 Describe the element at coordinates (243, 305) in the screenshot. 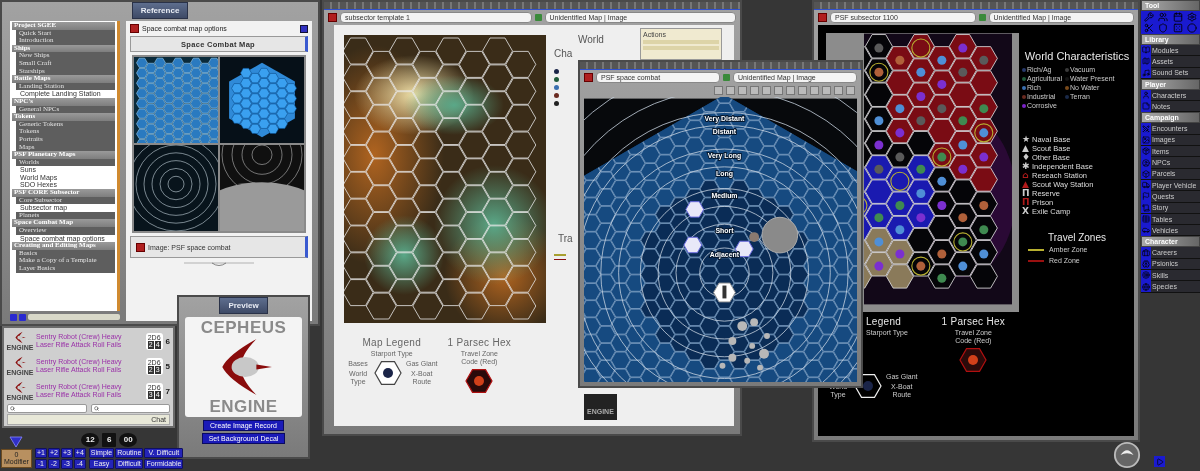

I see `window-title: Preview` at that location.